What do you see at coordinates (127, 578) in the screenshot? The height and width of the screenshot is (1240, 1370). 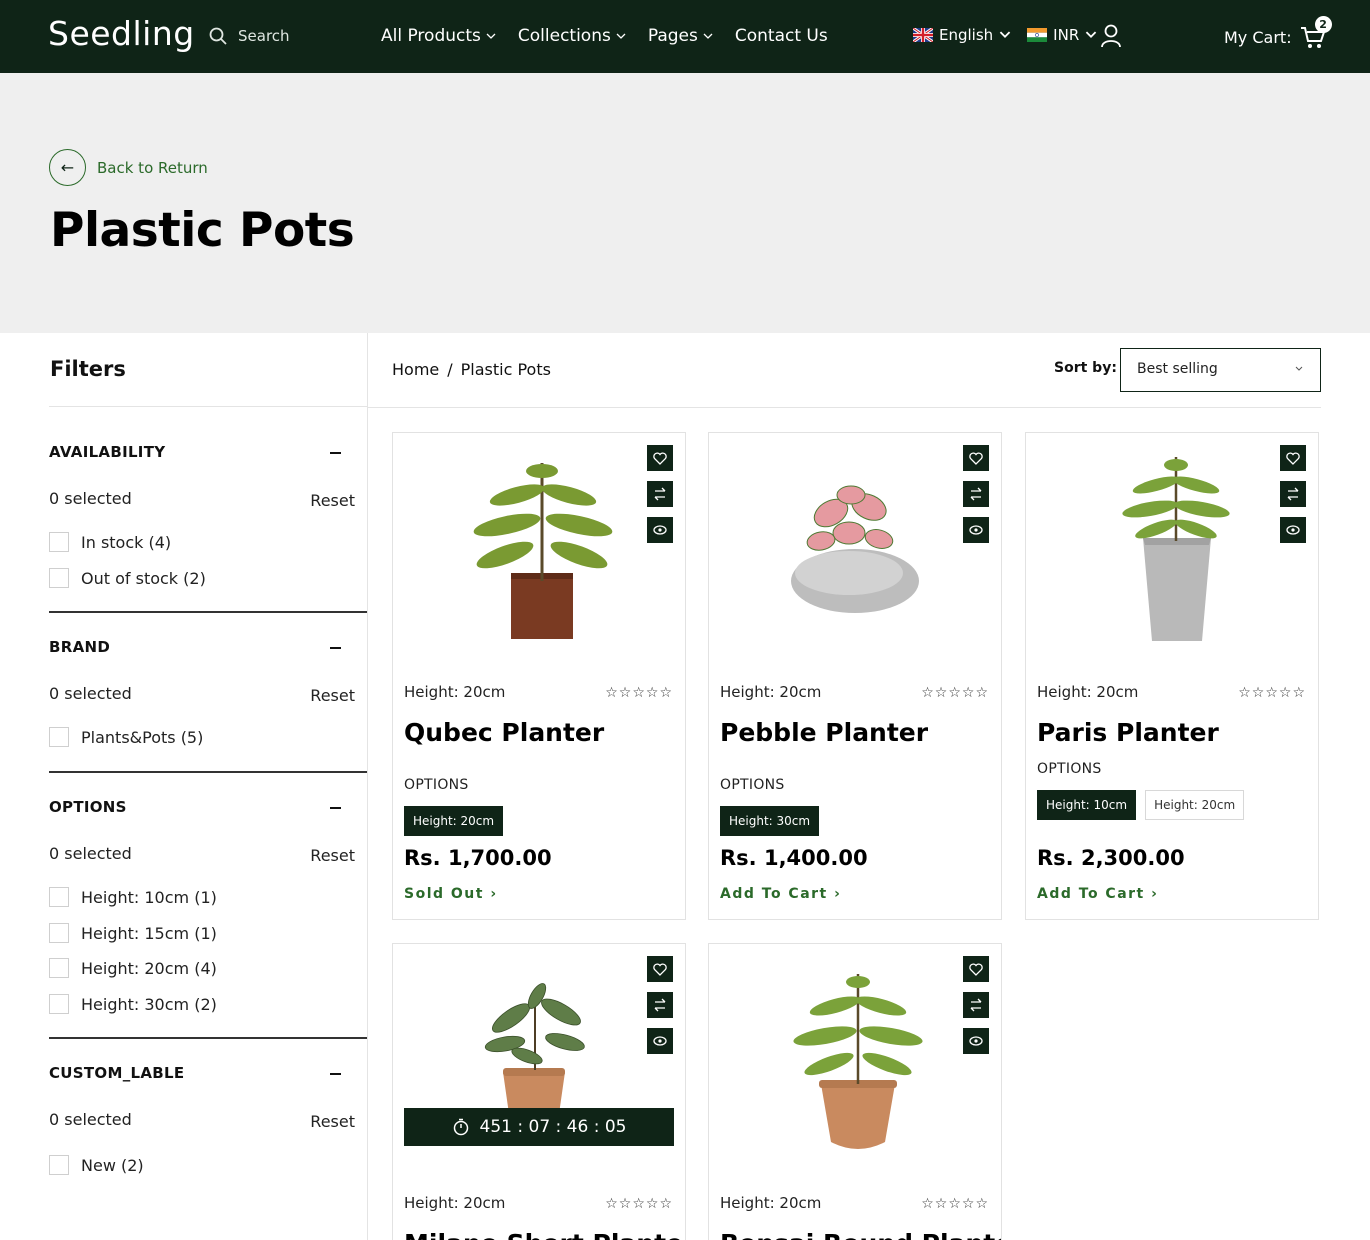 I see `filter-option-out-of-stock: Out of stock (2)` at bounding box center [127, 578].